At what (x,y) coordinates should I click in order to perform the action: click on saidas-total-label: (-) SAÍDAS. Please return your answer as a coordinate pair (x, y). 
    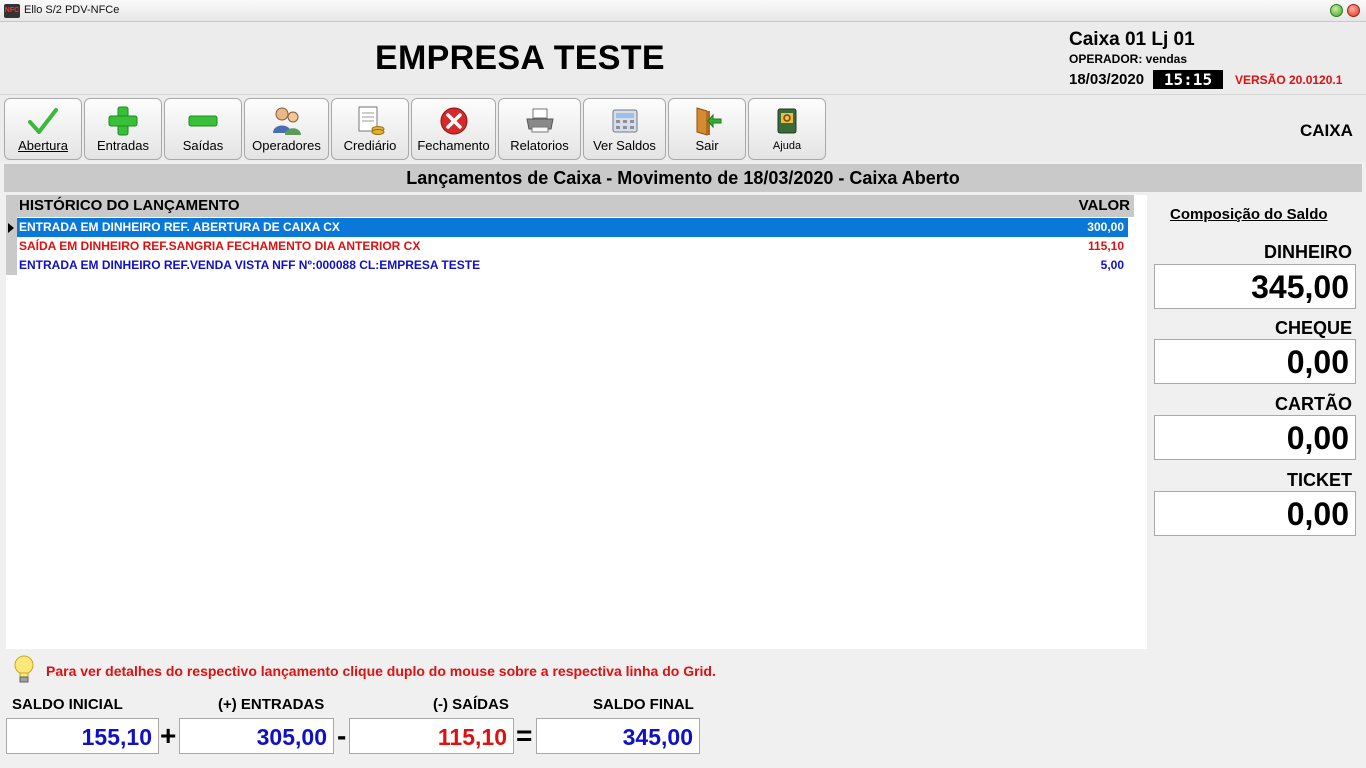
    Looking at the image, I should click on (471, 704).